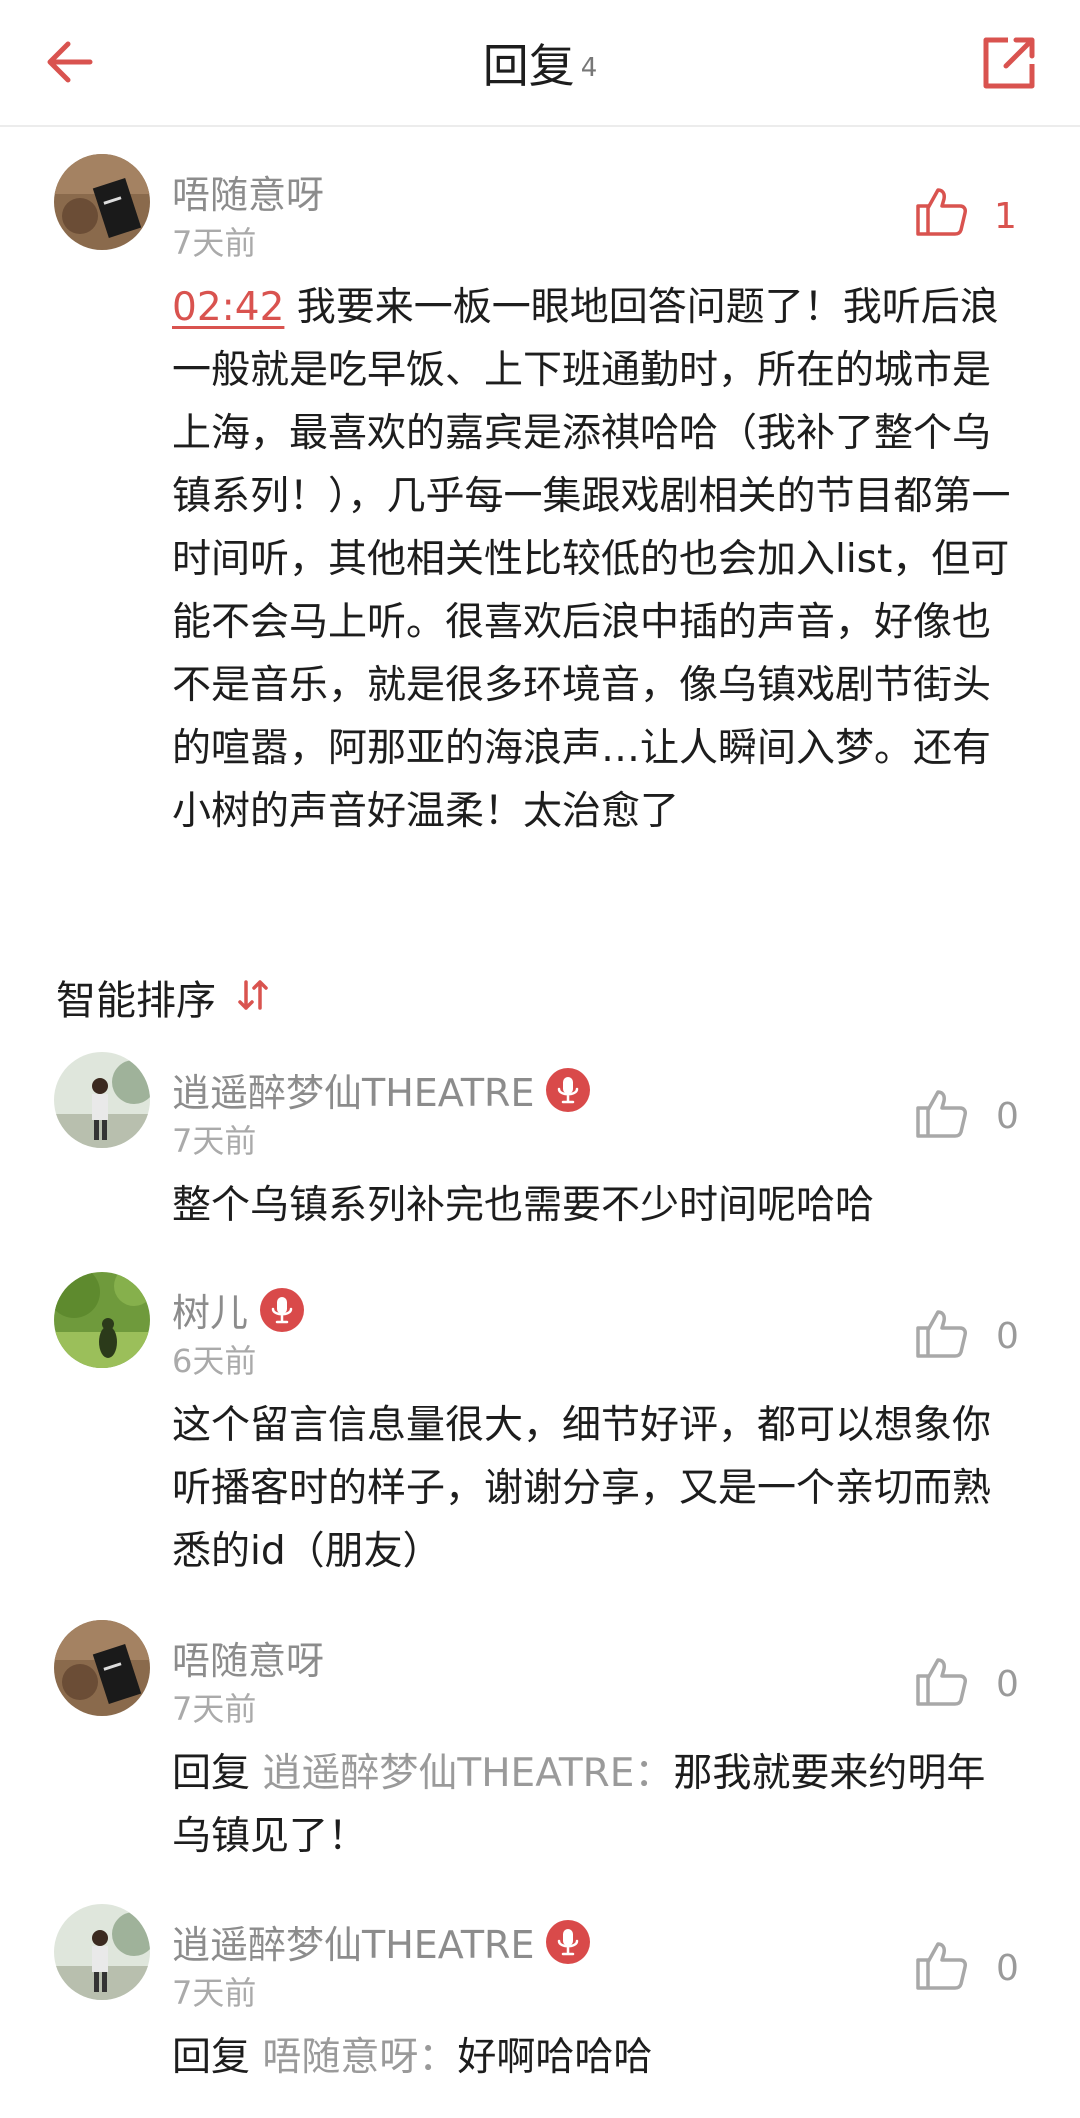 This screenshot has width=1080, height=2118. I want to click on page-title-wrap: 回复 4, so click(540, 63).